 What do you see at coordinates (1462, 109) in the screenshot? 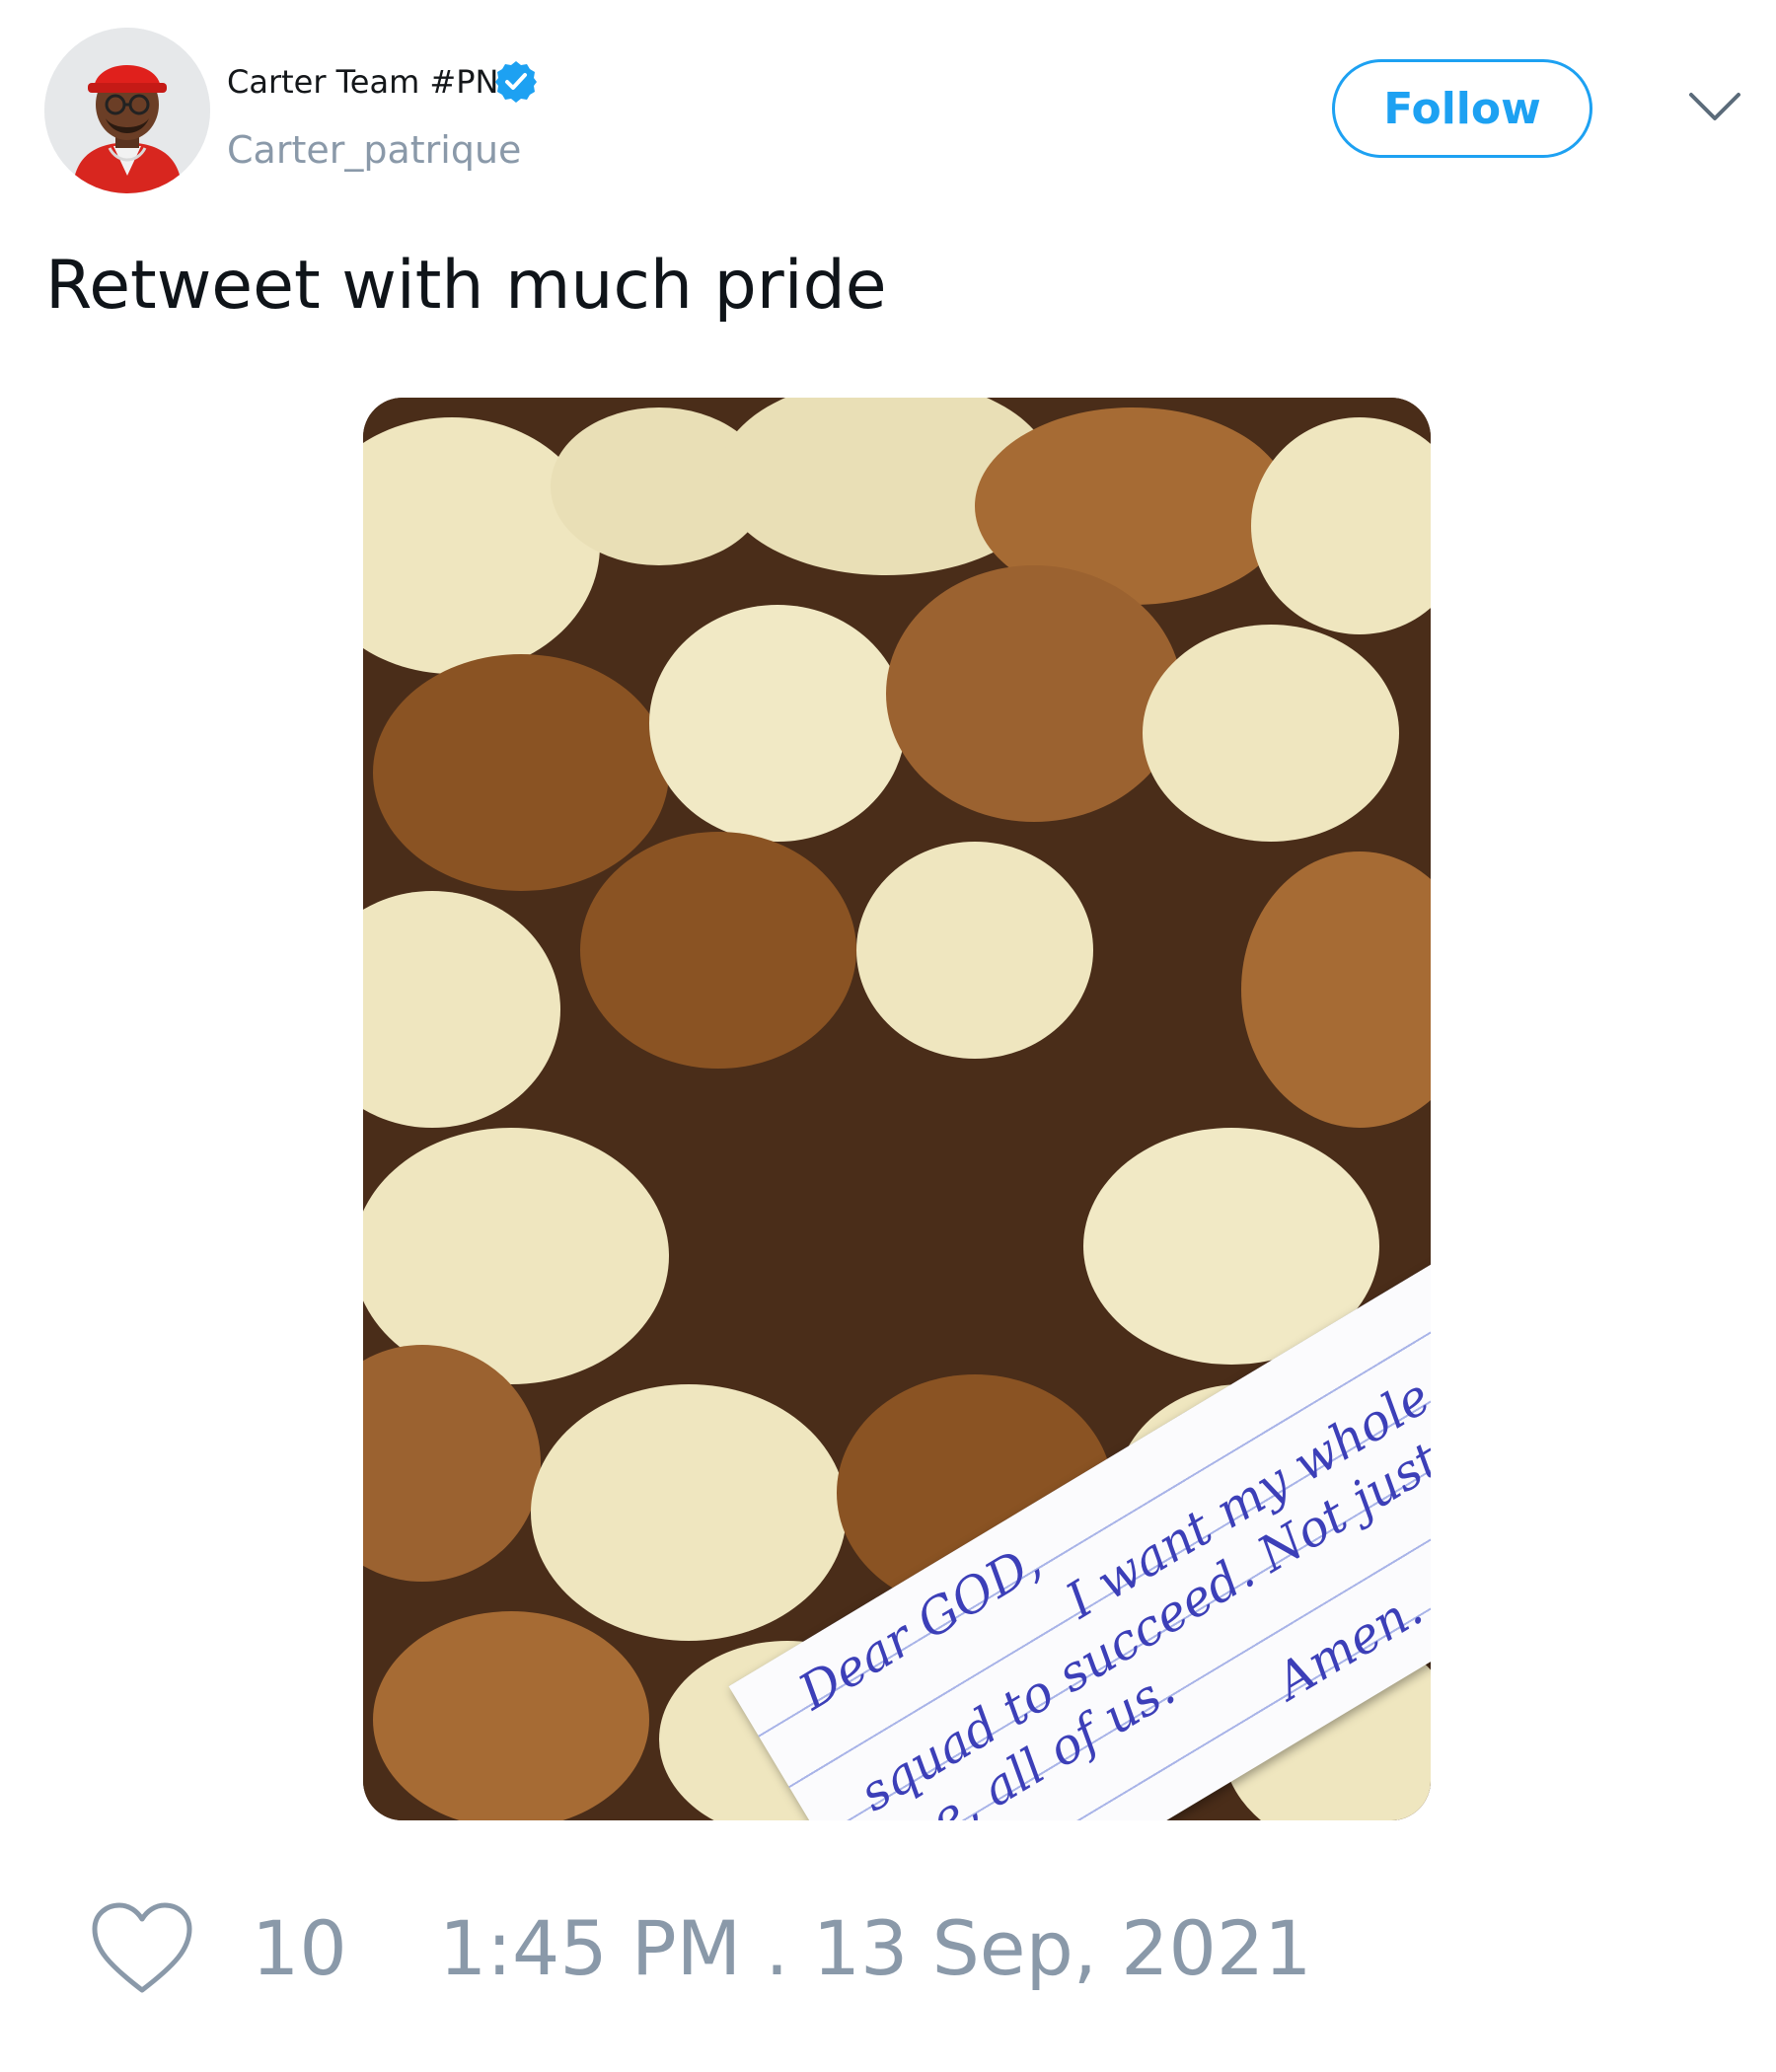
I see `follow-button: Follow` at bounding box center [1462, 109].